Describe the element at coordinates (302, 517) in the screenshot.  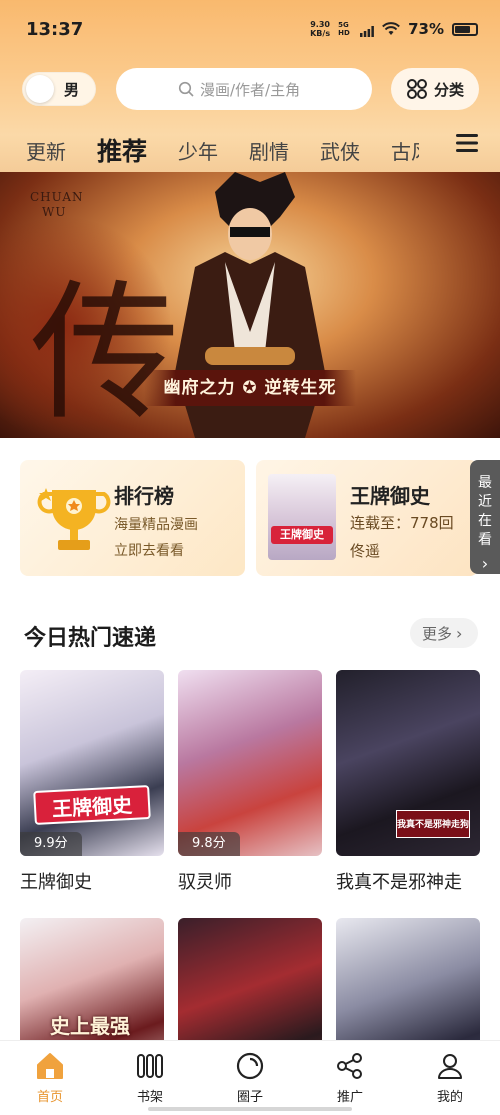
I see `recent-cover-image: 王牌御史` at that location.